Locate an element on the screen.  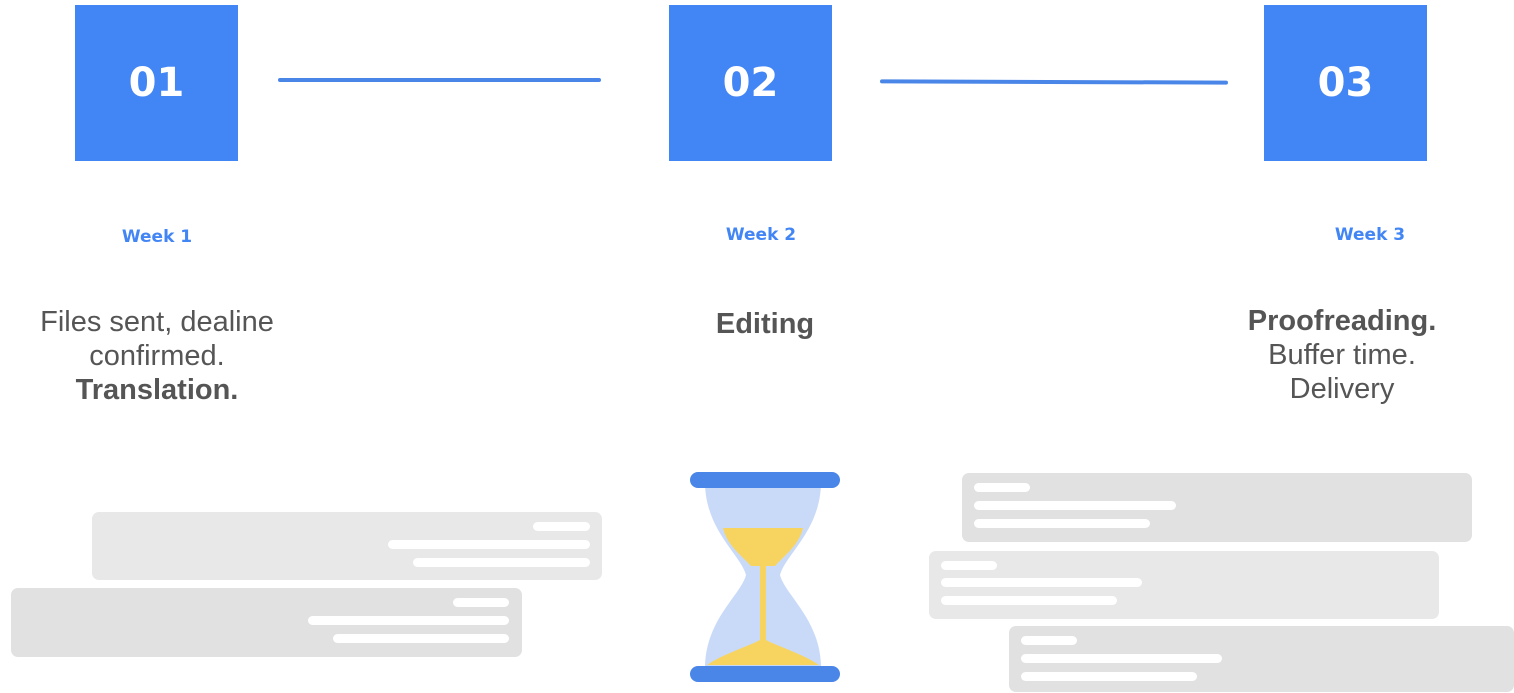
step-1-number: 01 is located at coordinates (156, 83).